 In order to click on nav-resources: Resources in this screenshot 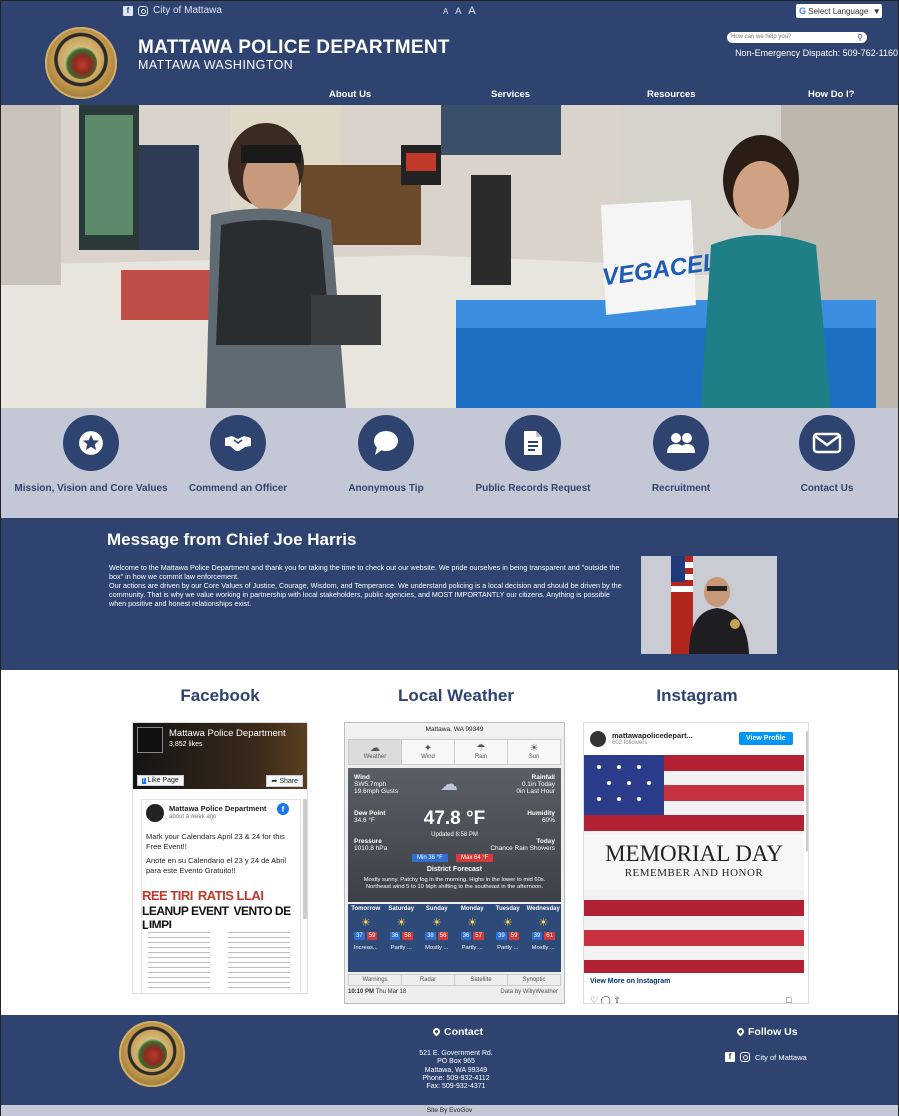, I will do `click(671, 94)`.